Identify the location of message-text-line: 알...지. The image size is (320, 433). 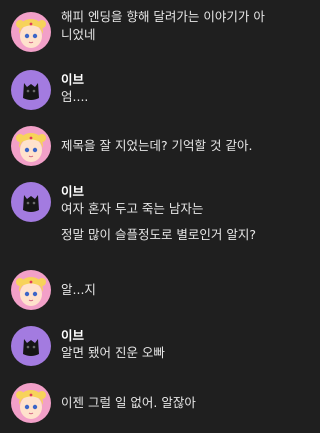
(78, 289).